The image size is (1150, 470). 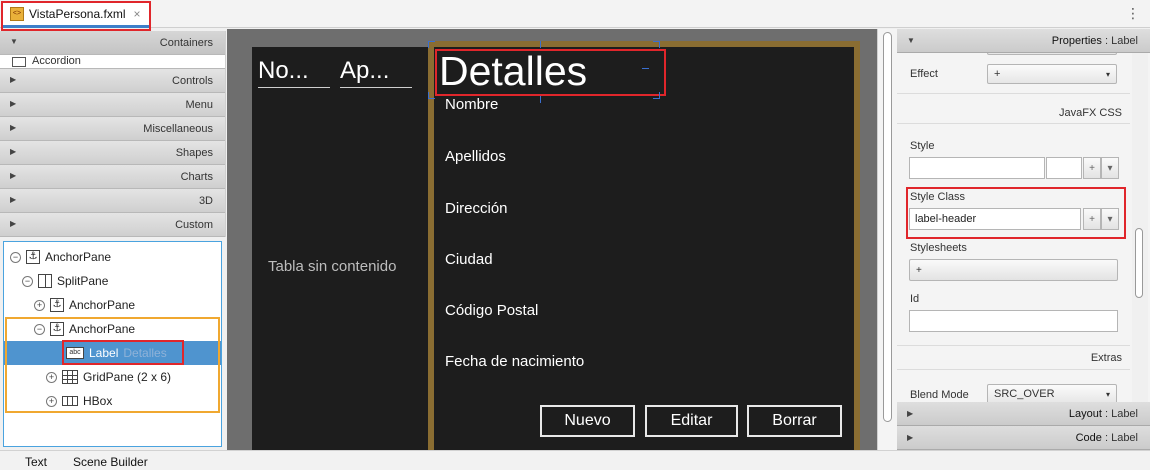 What do you see at coordinates (1052, 54) in the screenshot?
I see `previous-property-field` at bounding box center [1052, 54].